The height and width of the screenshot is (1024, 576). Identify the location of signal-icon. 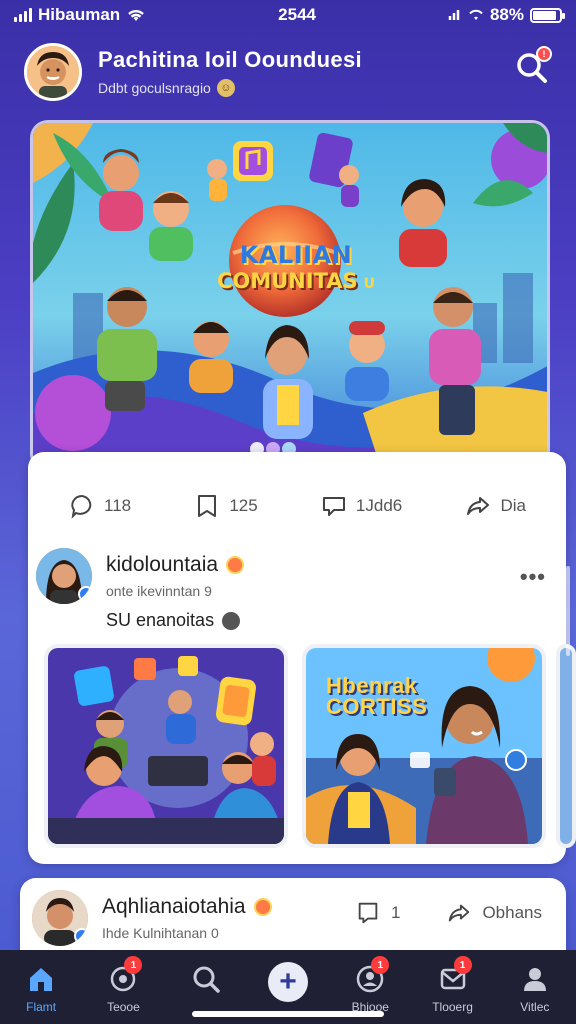
(23, 15).